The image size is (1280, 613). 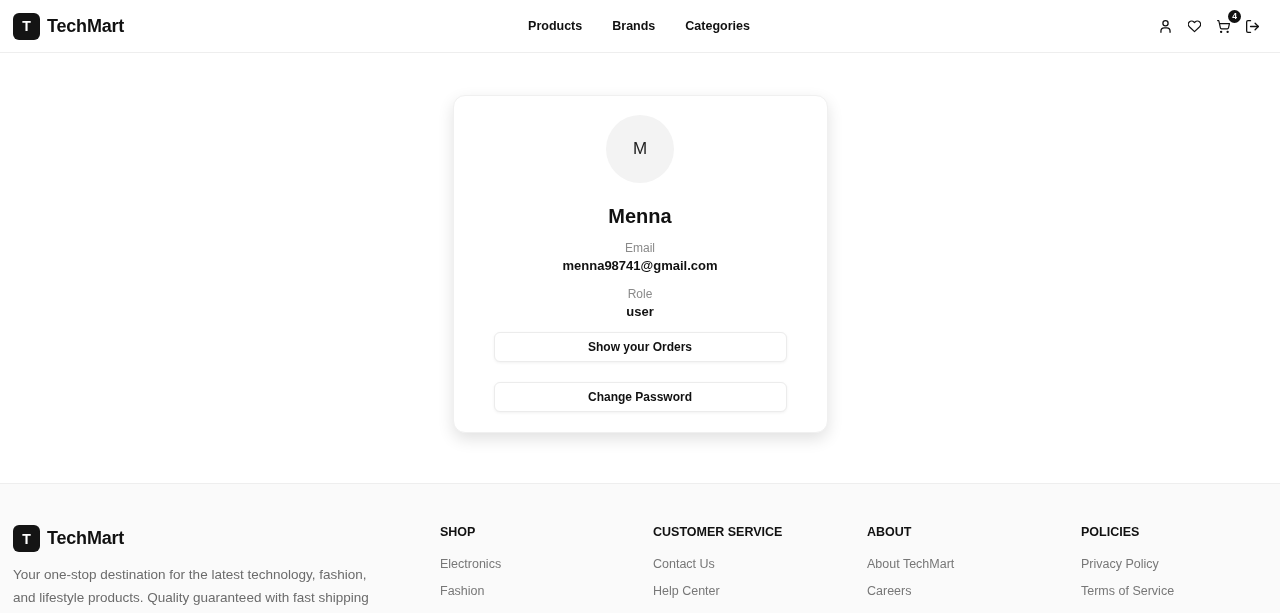 What do you see at coordinates (686, 591) in the screenshot?
I see `footer-link: Help Center` at bounding box center [686, 591].